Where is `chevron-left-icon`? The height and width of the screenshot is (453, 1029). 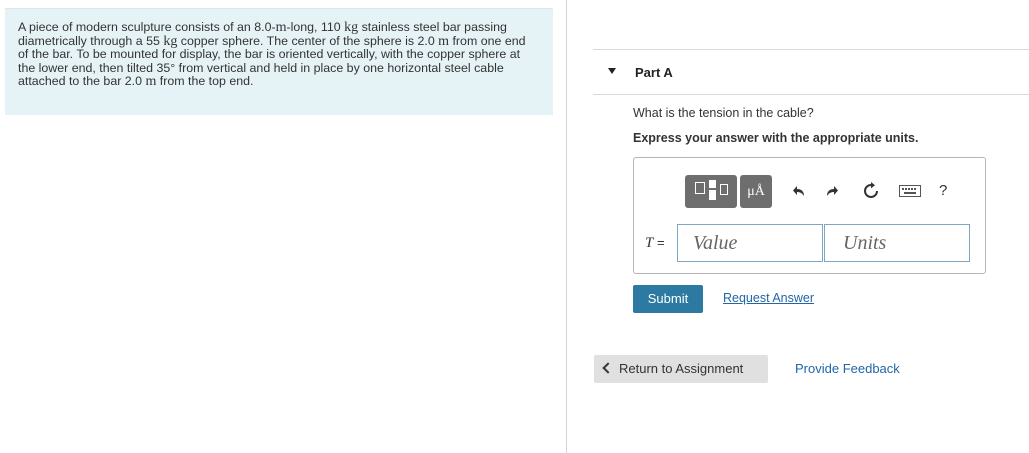
chevron-left-icon is located at coordinates (608, 368).